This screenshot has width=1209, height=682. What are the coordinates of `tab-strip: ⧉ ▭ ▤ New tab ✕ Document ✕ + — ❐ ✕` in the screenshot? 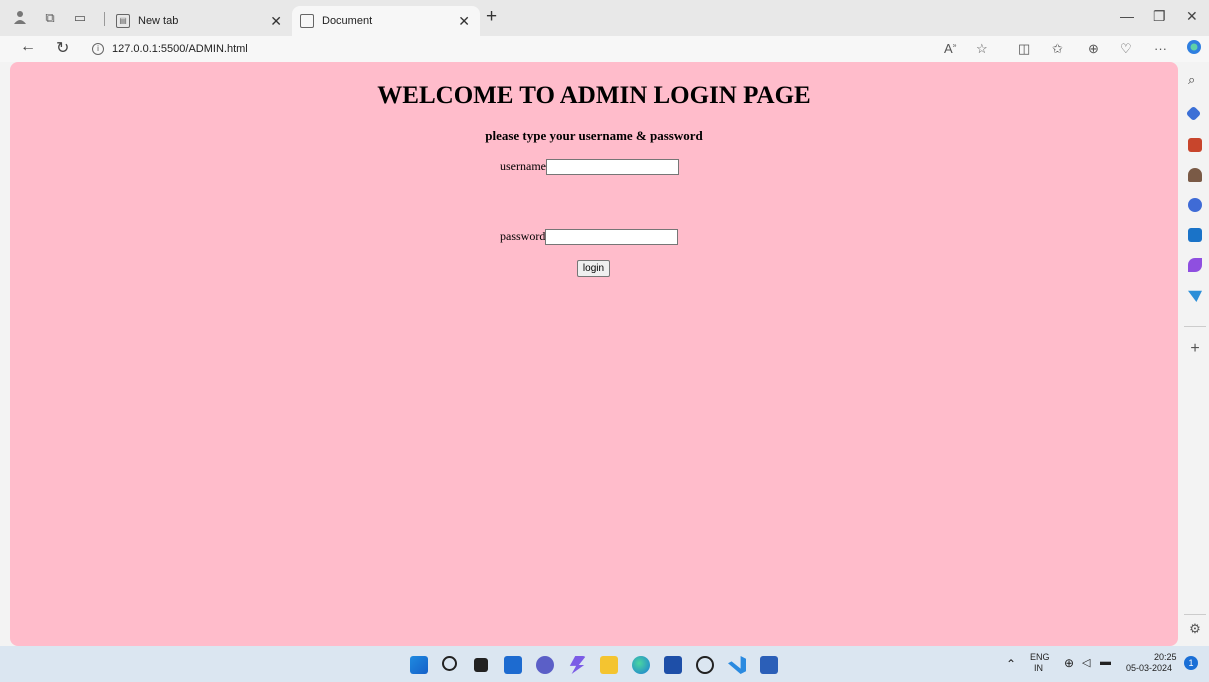 It's located at (604, 18).